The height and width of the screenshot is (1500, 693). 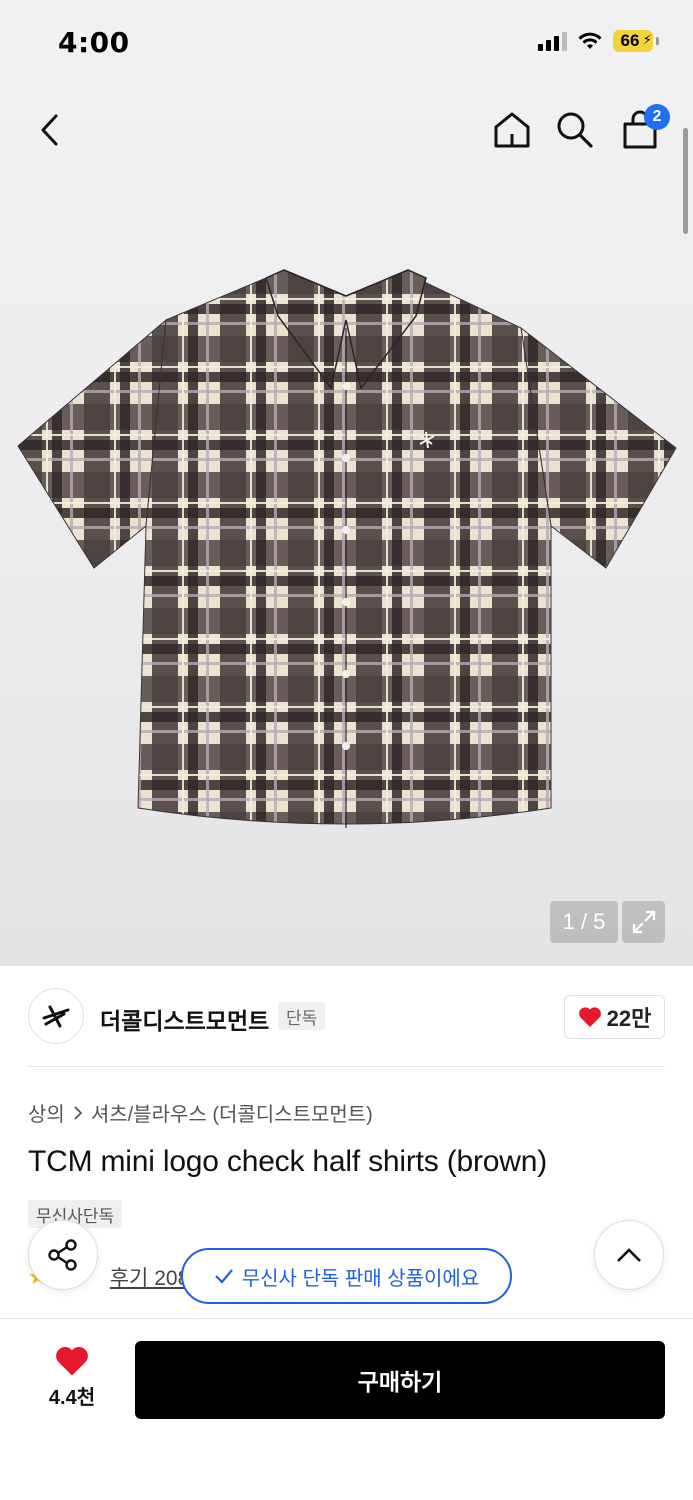 I want to click on cart-button: 2, so click(x=644, y=128).